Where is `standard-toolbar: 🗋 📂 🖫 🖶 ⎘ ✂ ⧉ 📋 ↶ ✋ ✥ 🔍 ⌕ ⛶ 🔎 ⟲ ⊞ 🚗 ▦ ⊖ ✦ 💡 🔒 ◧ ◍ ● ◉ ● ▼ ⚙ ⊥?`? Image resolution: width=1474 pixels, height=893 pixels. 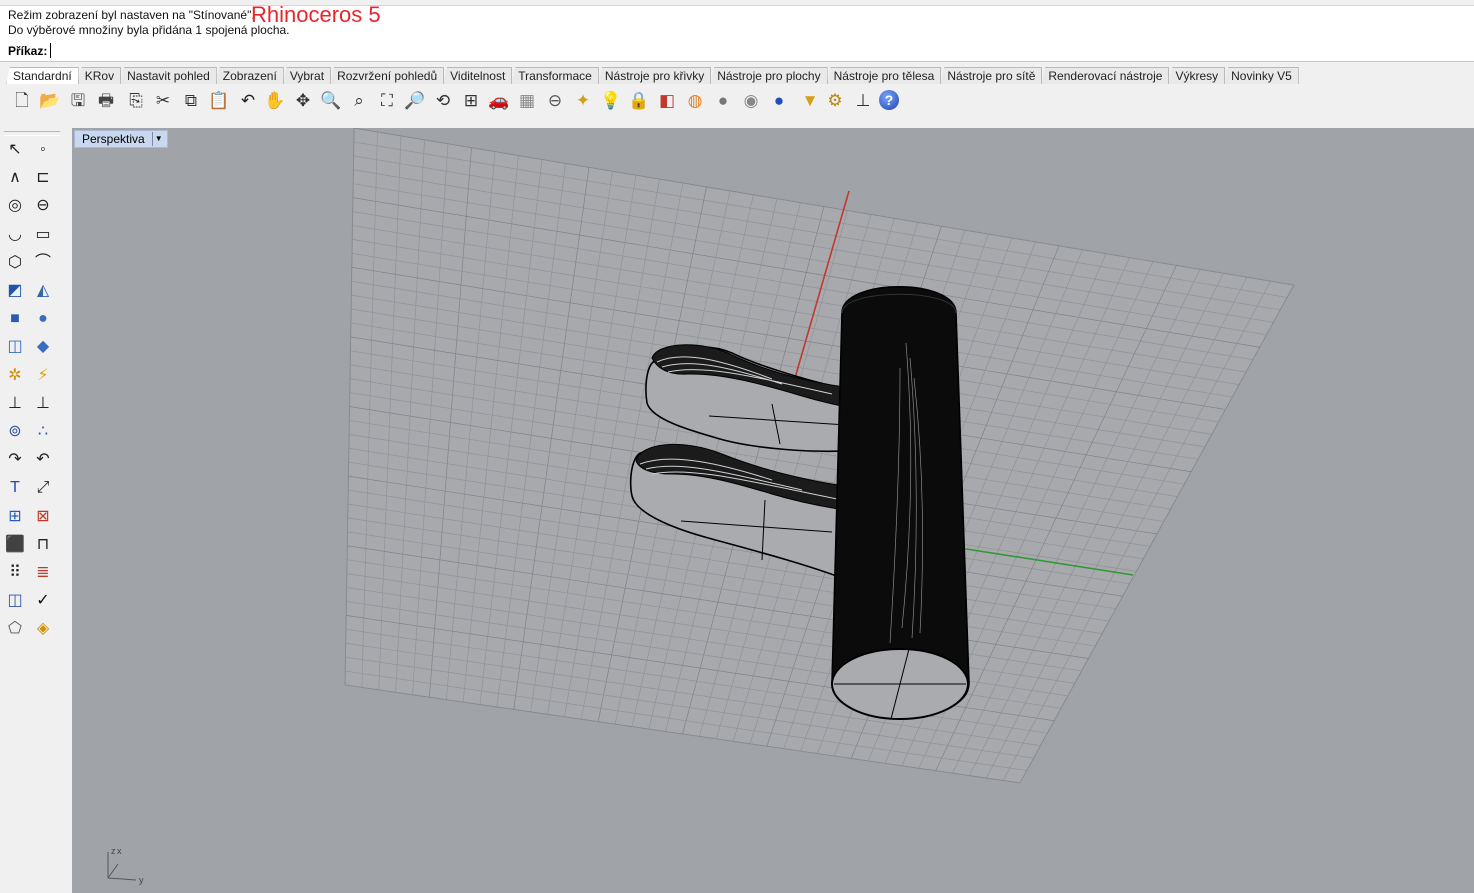 standard-toolbar: 🗋 📂 🖫 🖶 ⎘ ✂ ⧉ 📋 ↶ ✋ ✥ 🔍 ⌕ ⛶ 🔎 ⟲ ⊞ 🚗 ▦ ⊖ ✦ 💡 🔒 ◧ ◍ ● ◉ ● ▼ ⚙ ⊥? is located at coordinates (737, 106).